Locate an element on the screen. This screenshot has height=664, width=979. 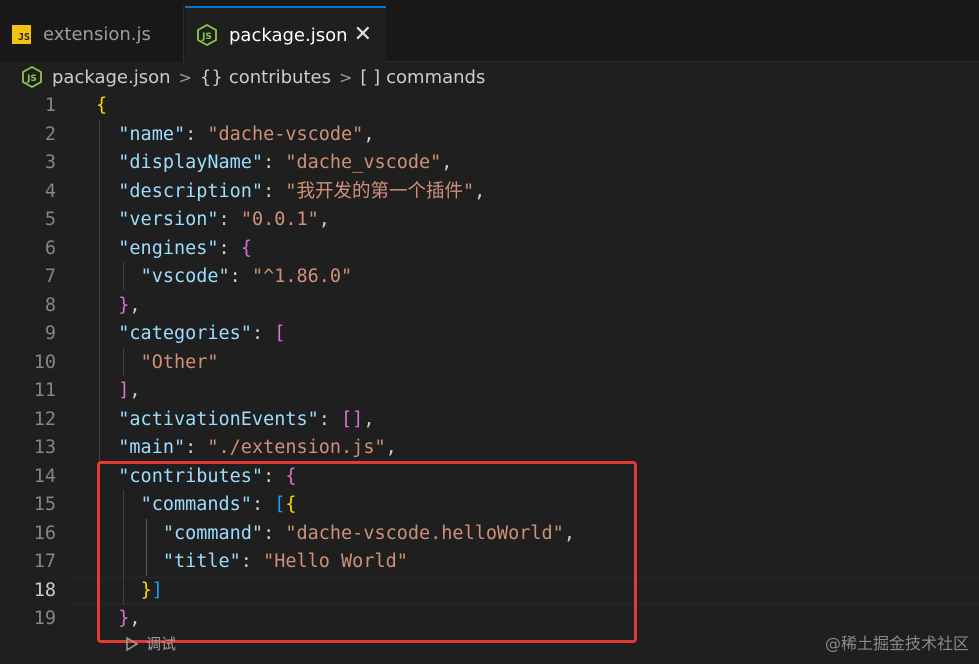
line-number: 9 is located at coordinates (50, 333).